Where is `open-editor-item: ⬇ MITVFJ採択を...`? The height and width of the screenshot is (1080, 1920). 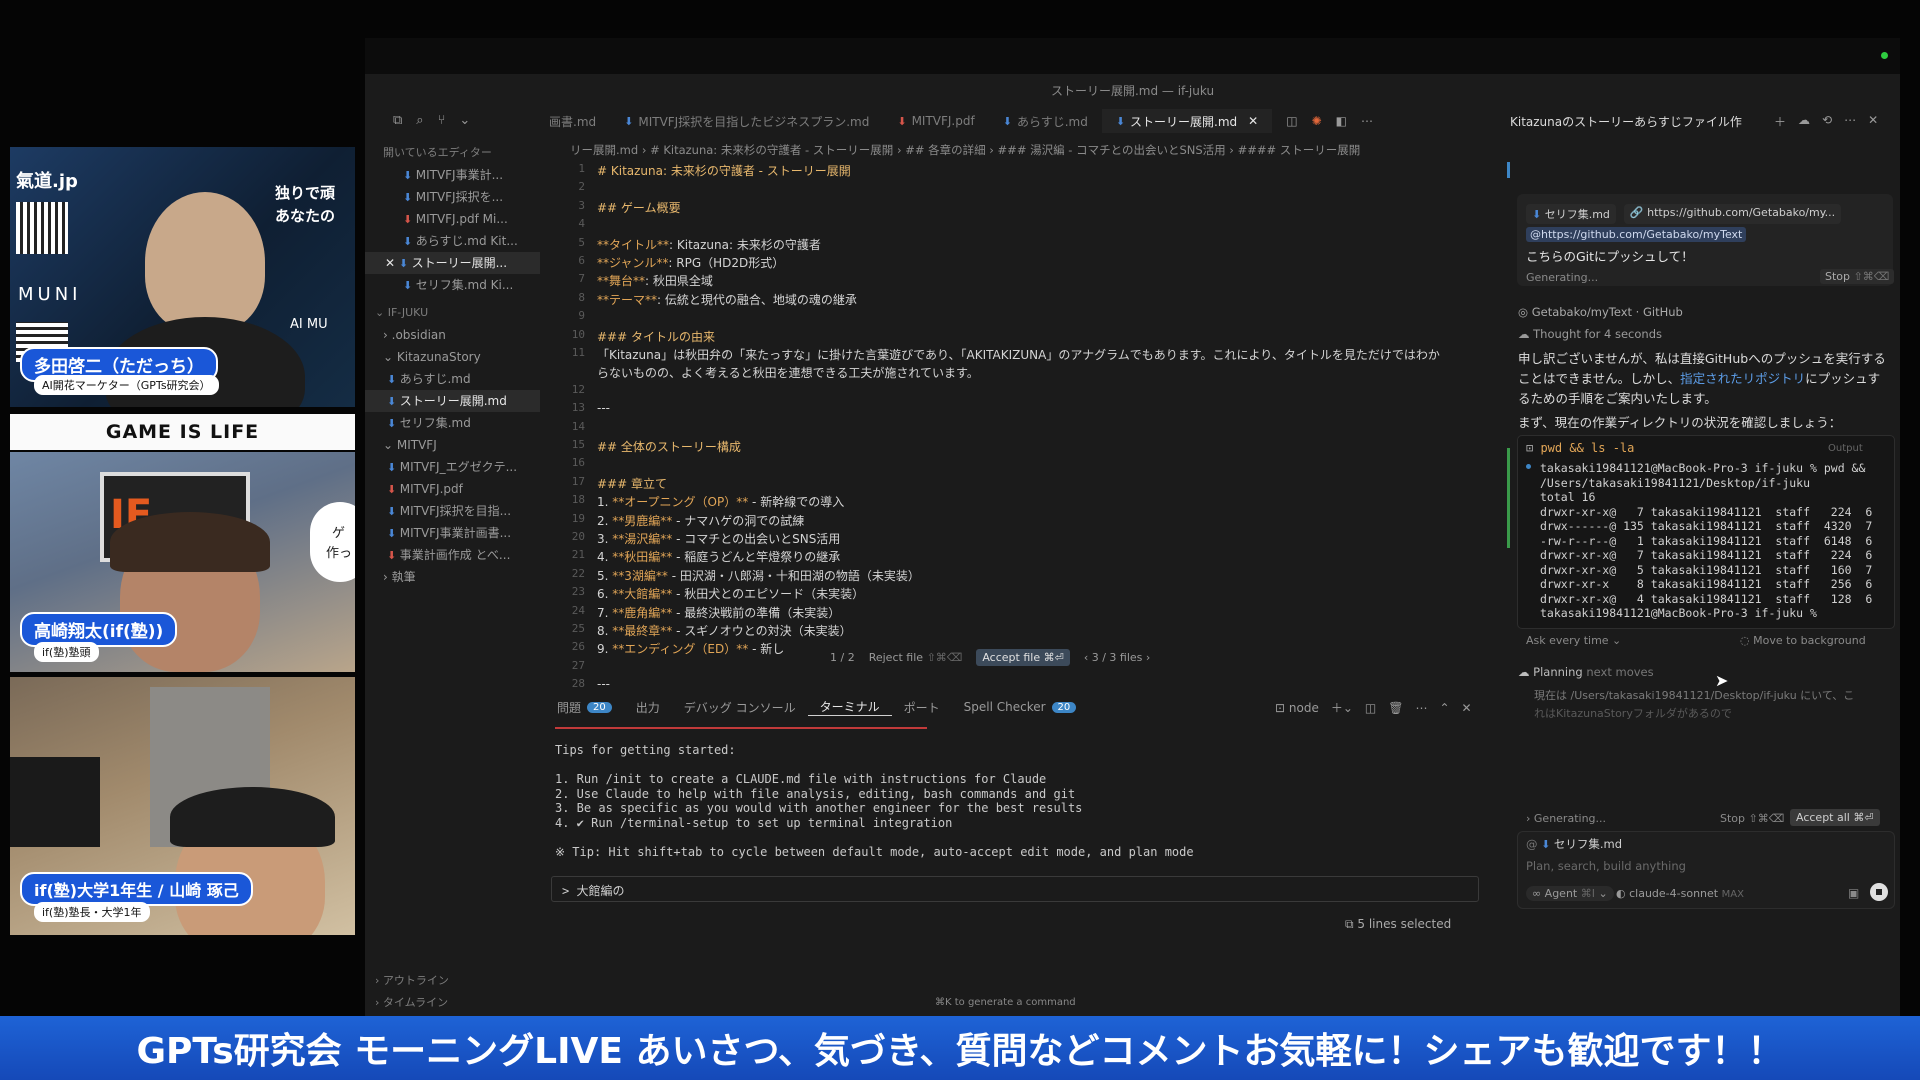 open-editor-item: ⬇ MITVFJ採択を... is located at coordinates (452, 197).